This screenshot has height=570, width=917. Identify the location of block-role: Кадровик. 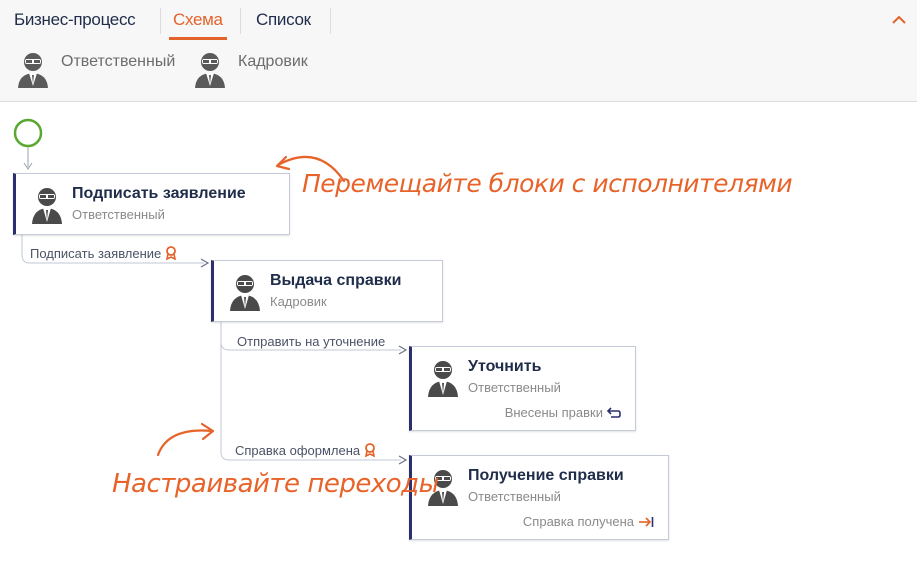
(298, 301).